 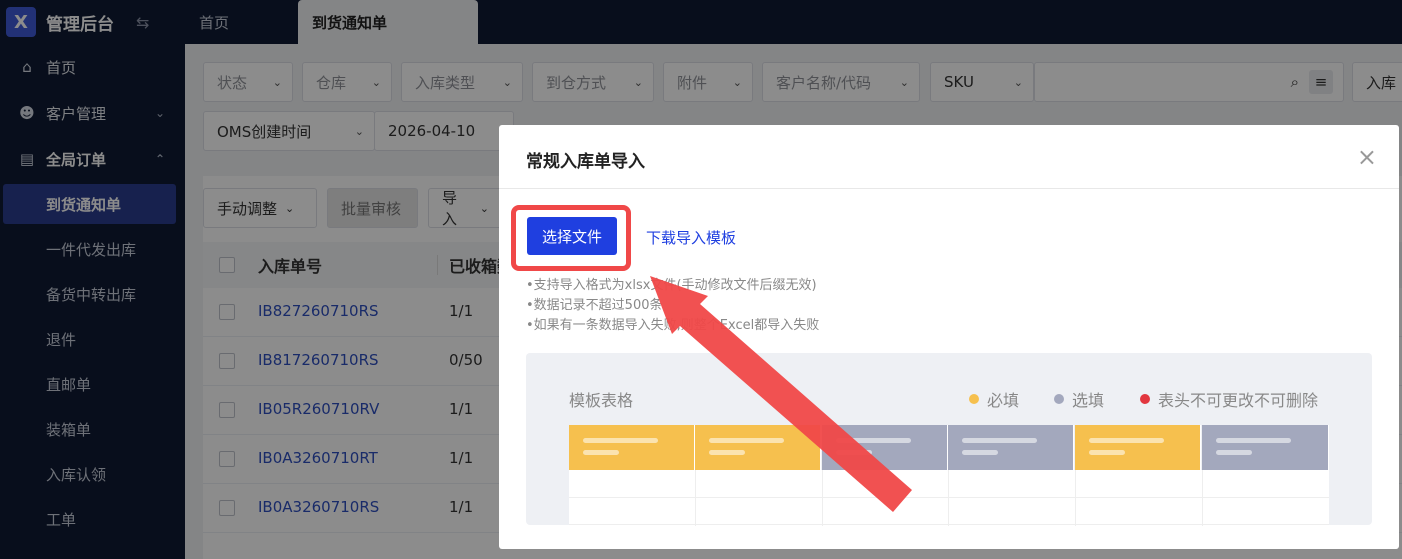 I want to click on download-template-link: 下载导入模板, so click(x=691, y=237).